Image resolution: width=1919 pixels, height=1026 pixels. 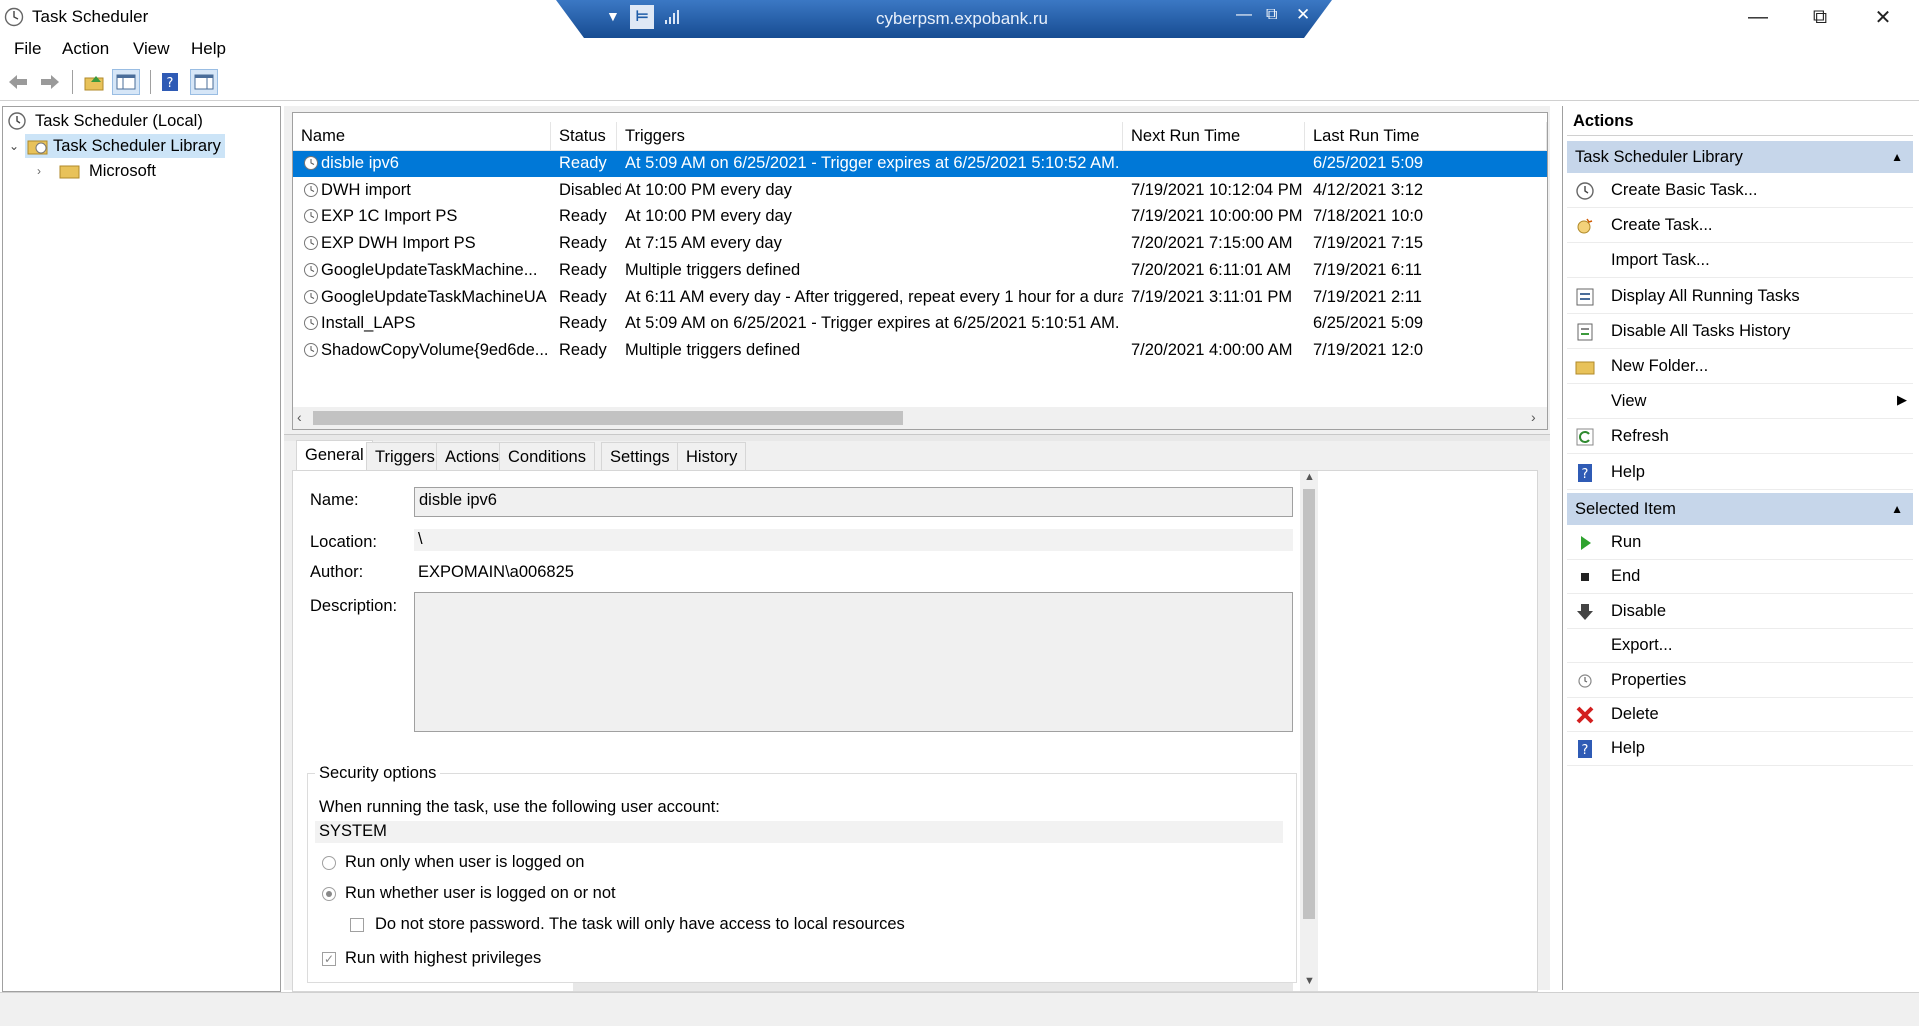 I want to click on task-cell-trigger: Multiple triggers defined, so click(x=713, y=349).